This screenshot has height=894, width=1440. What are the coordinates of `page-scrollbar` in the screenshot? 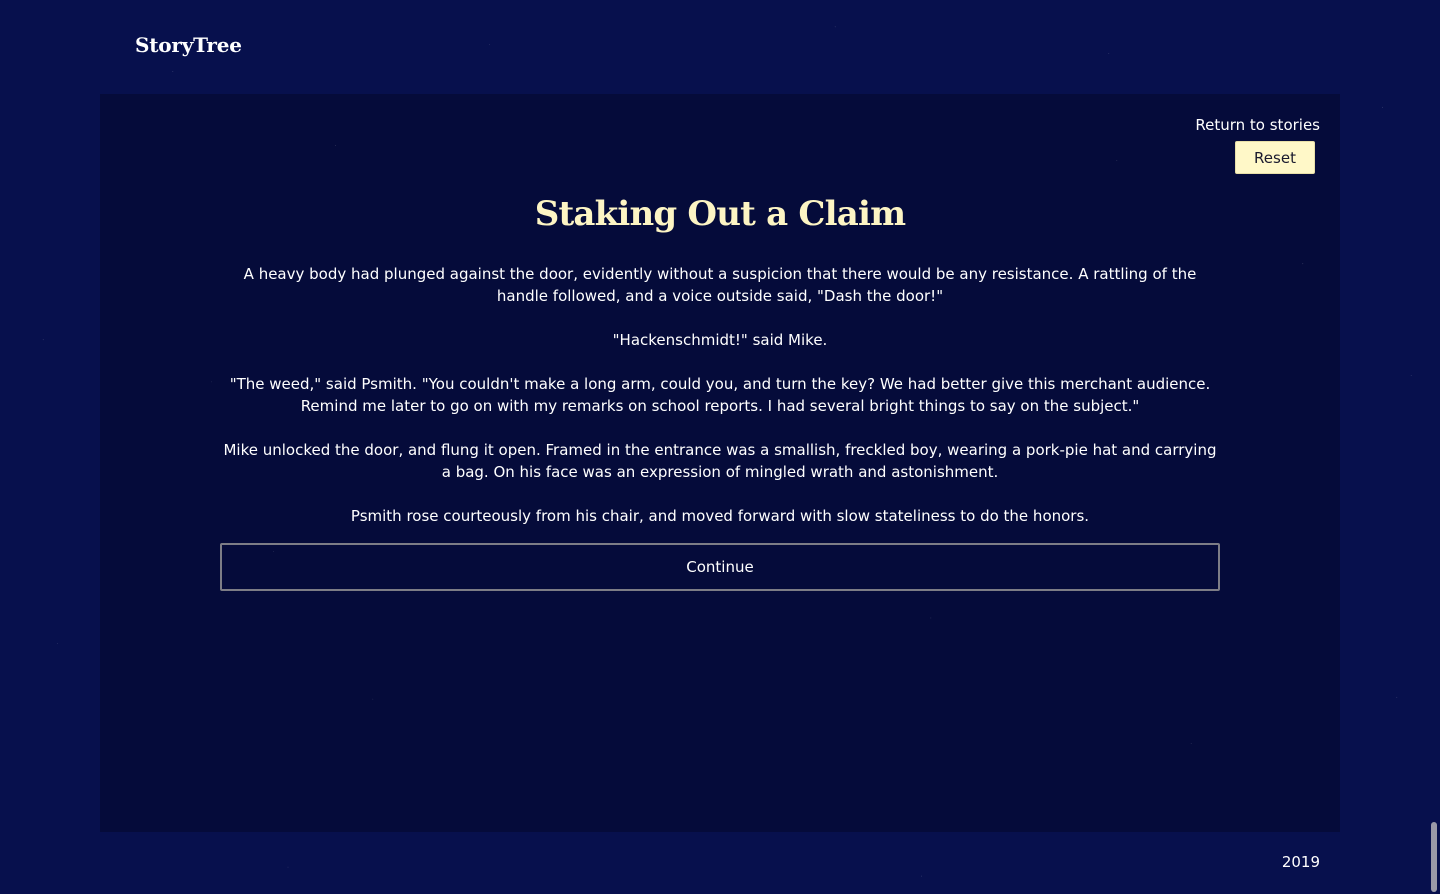 It's located at (1435, 447).